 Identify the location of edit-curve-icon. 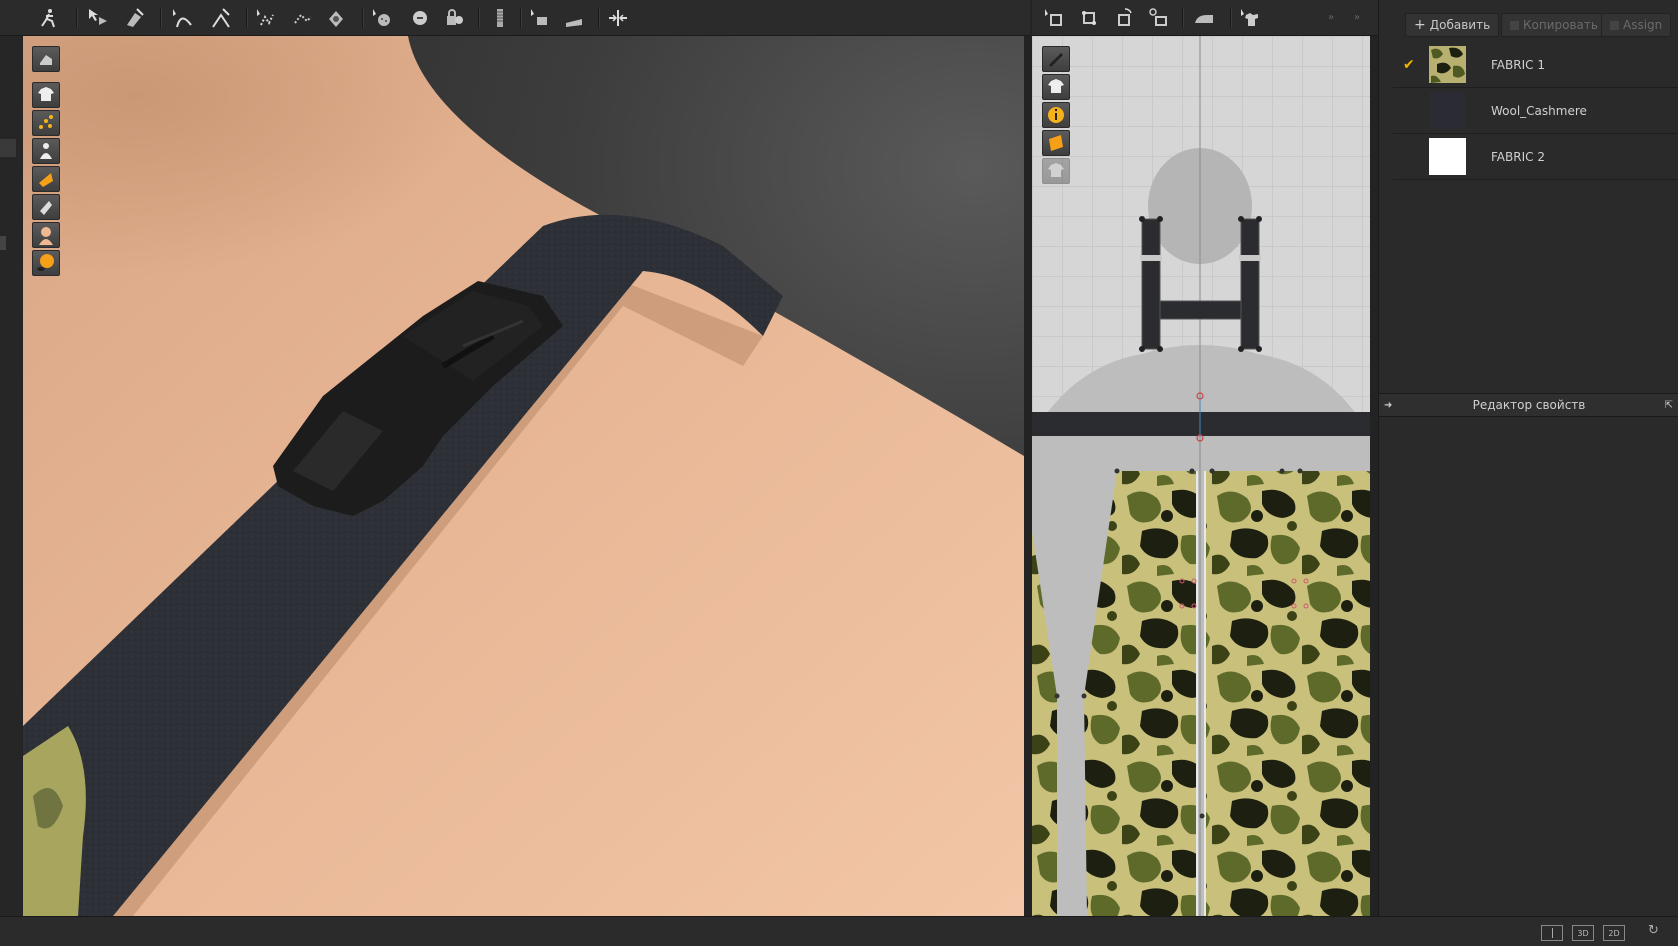
(182, 18).